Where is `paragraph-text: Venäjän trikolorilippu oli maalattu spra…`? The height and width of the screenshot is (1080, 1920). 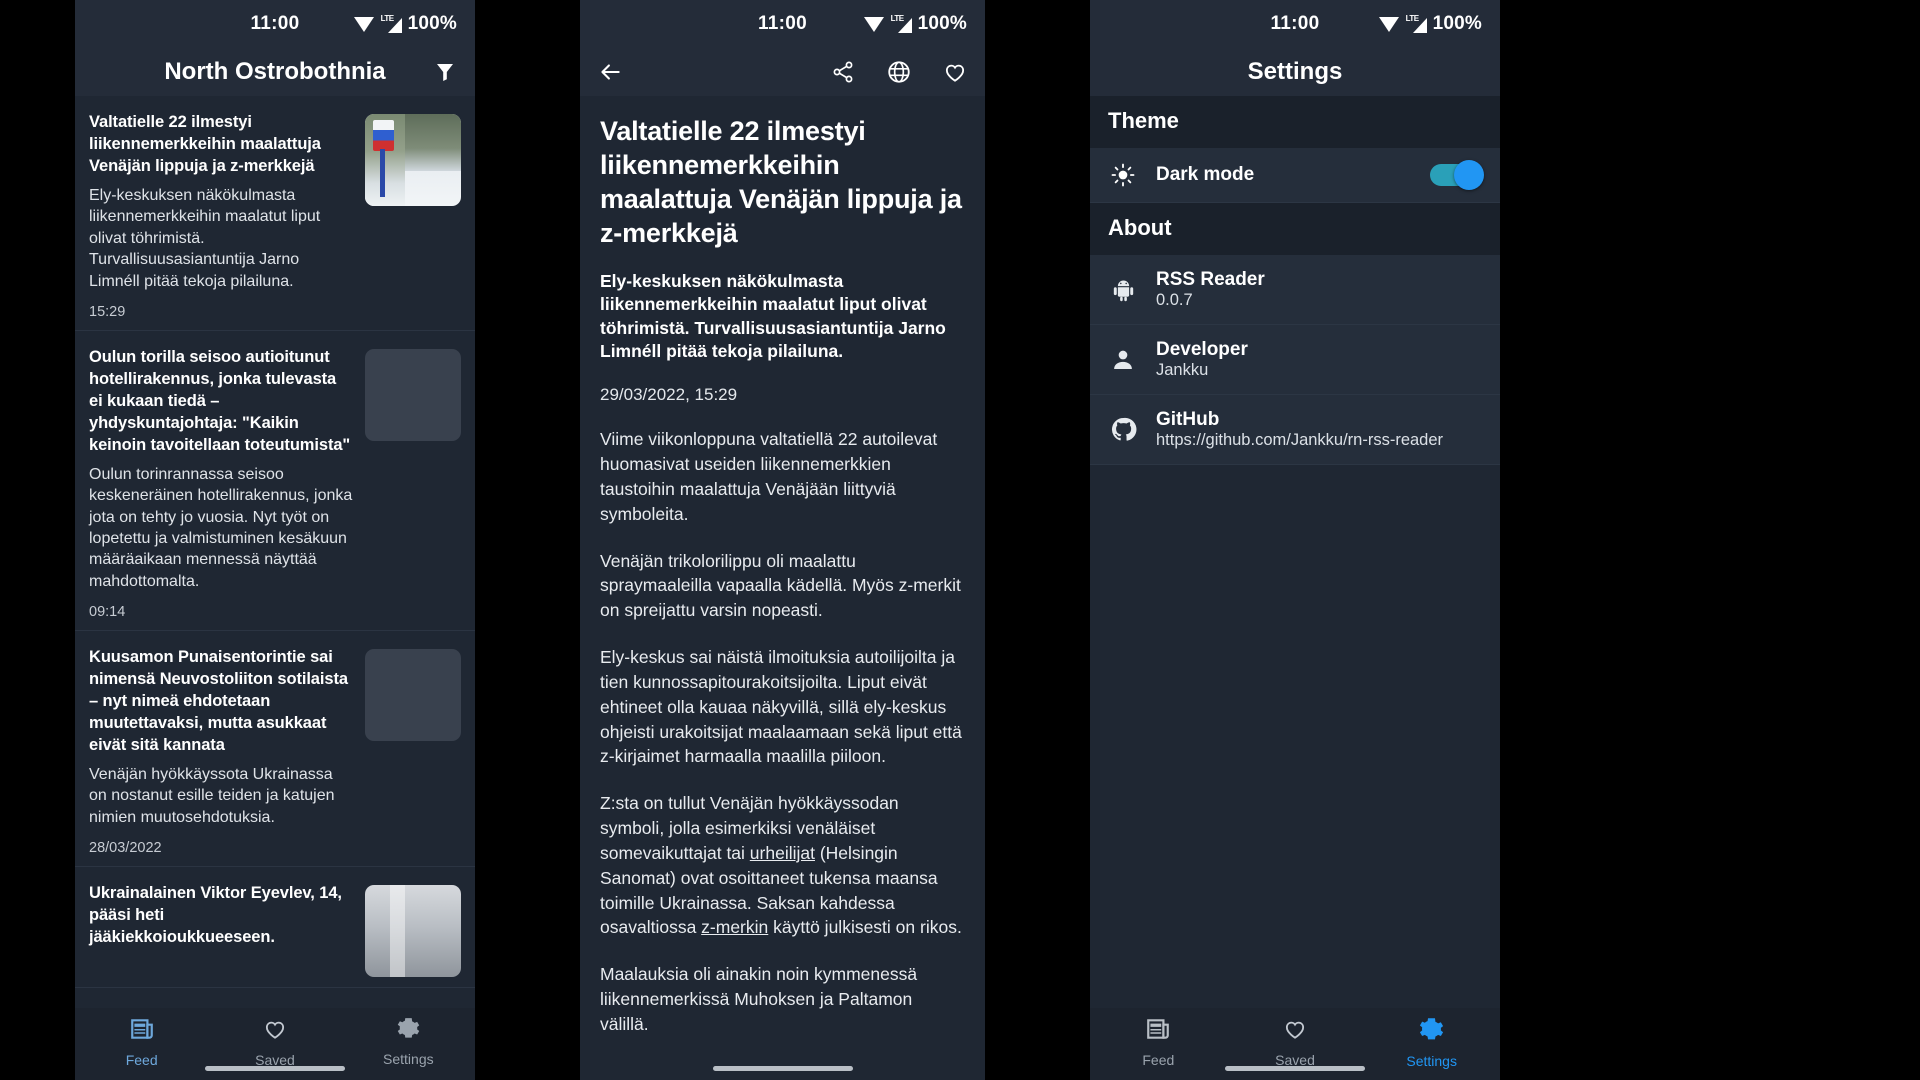
paragraph-text: Venäjän trikolorilippu oli maalattu spra… is located at coordinates (780, 585).